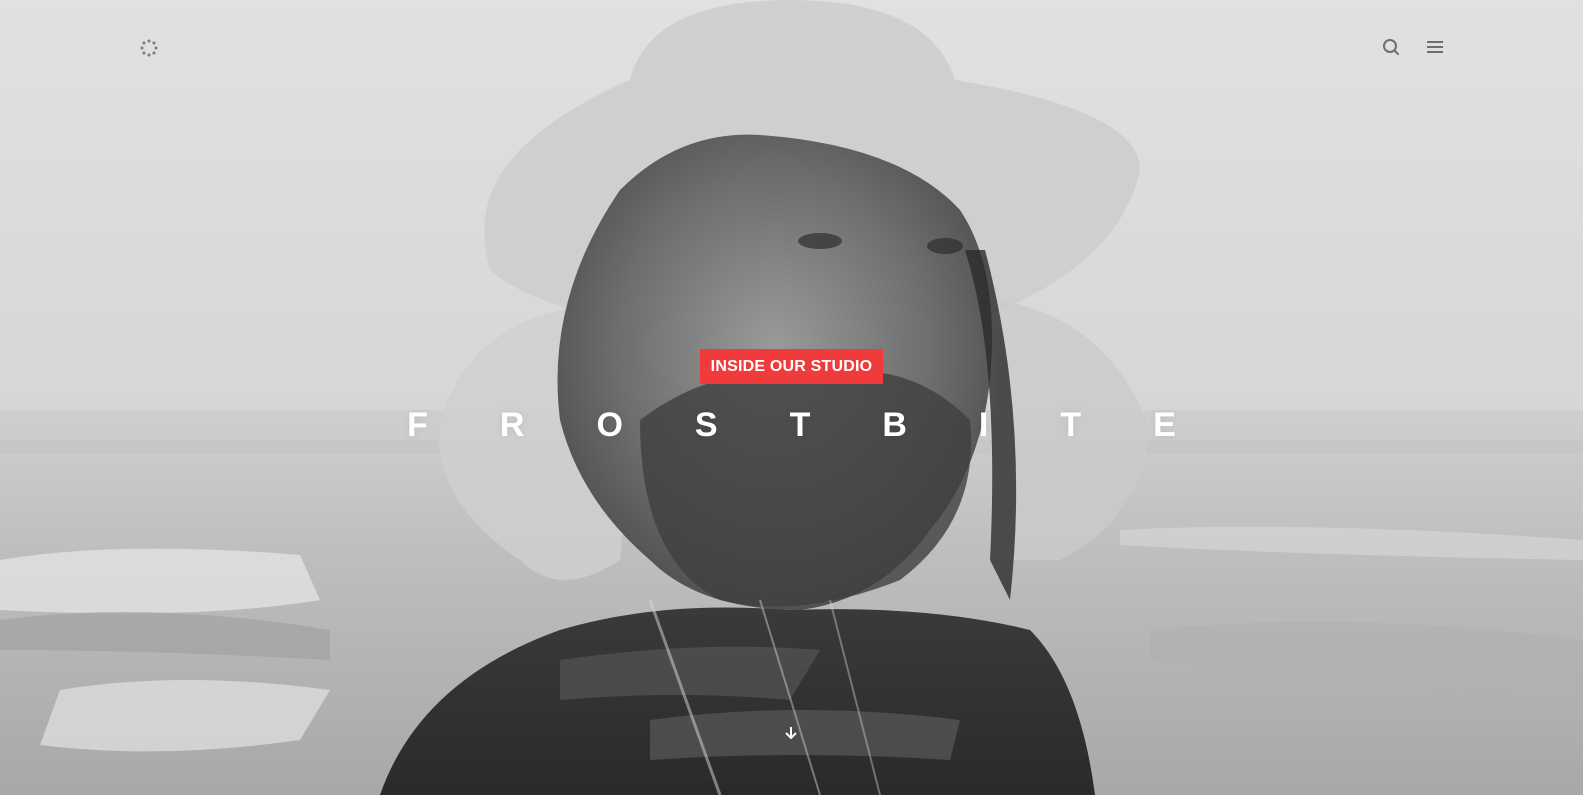 The height and width of the screenshot is (795, 1583). Describe the element at coordinates (827, 425) in the screenshot. I see `hero-title: FROSTBITE` at that location.